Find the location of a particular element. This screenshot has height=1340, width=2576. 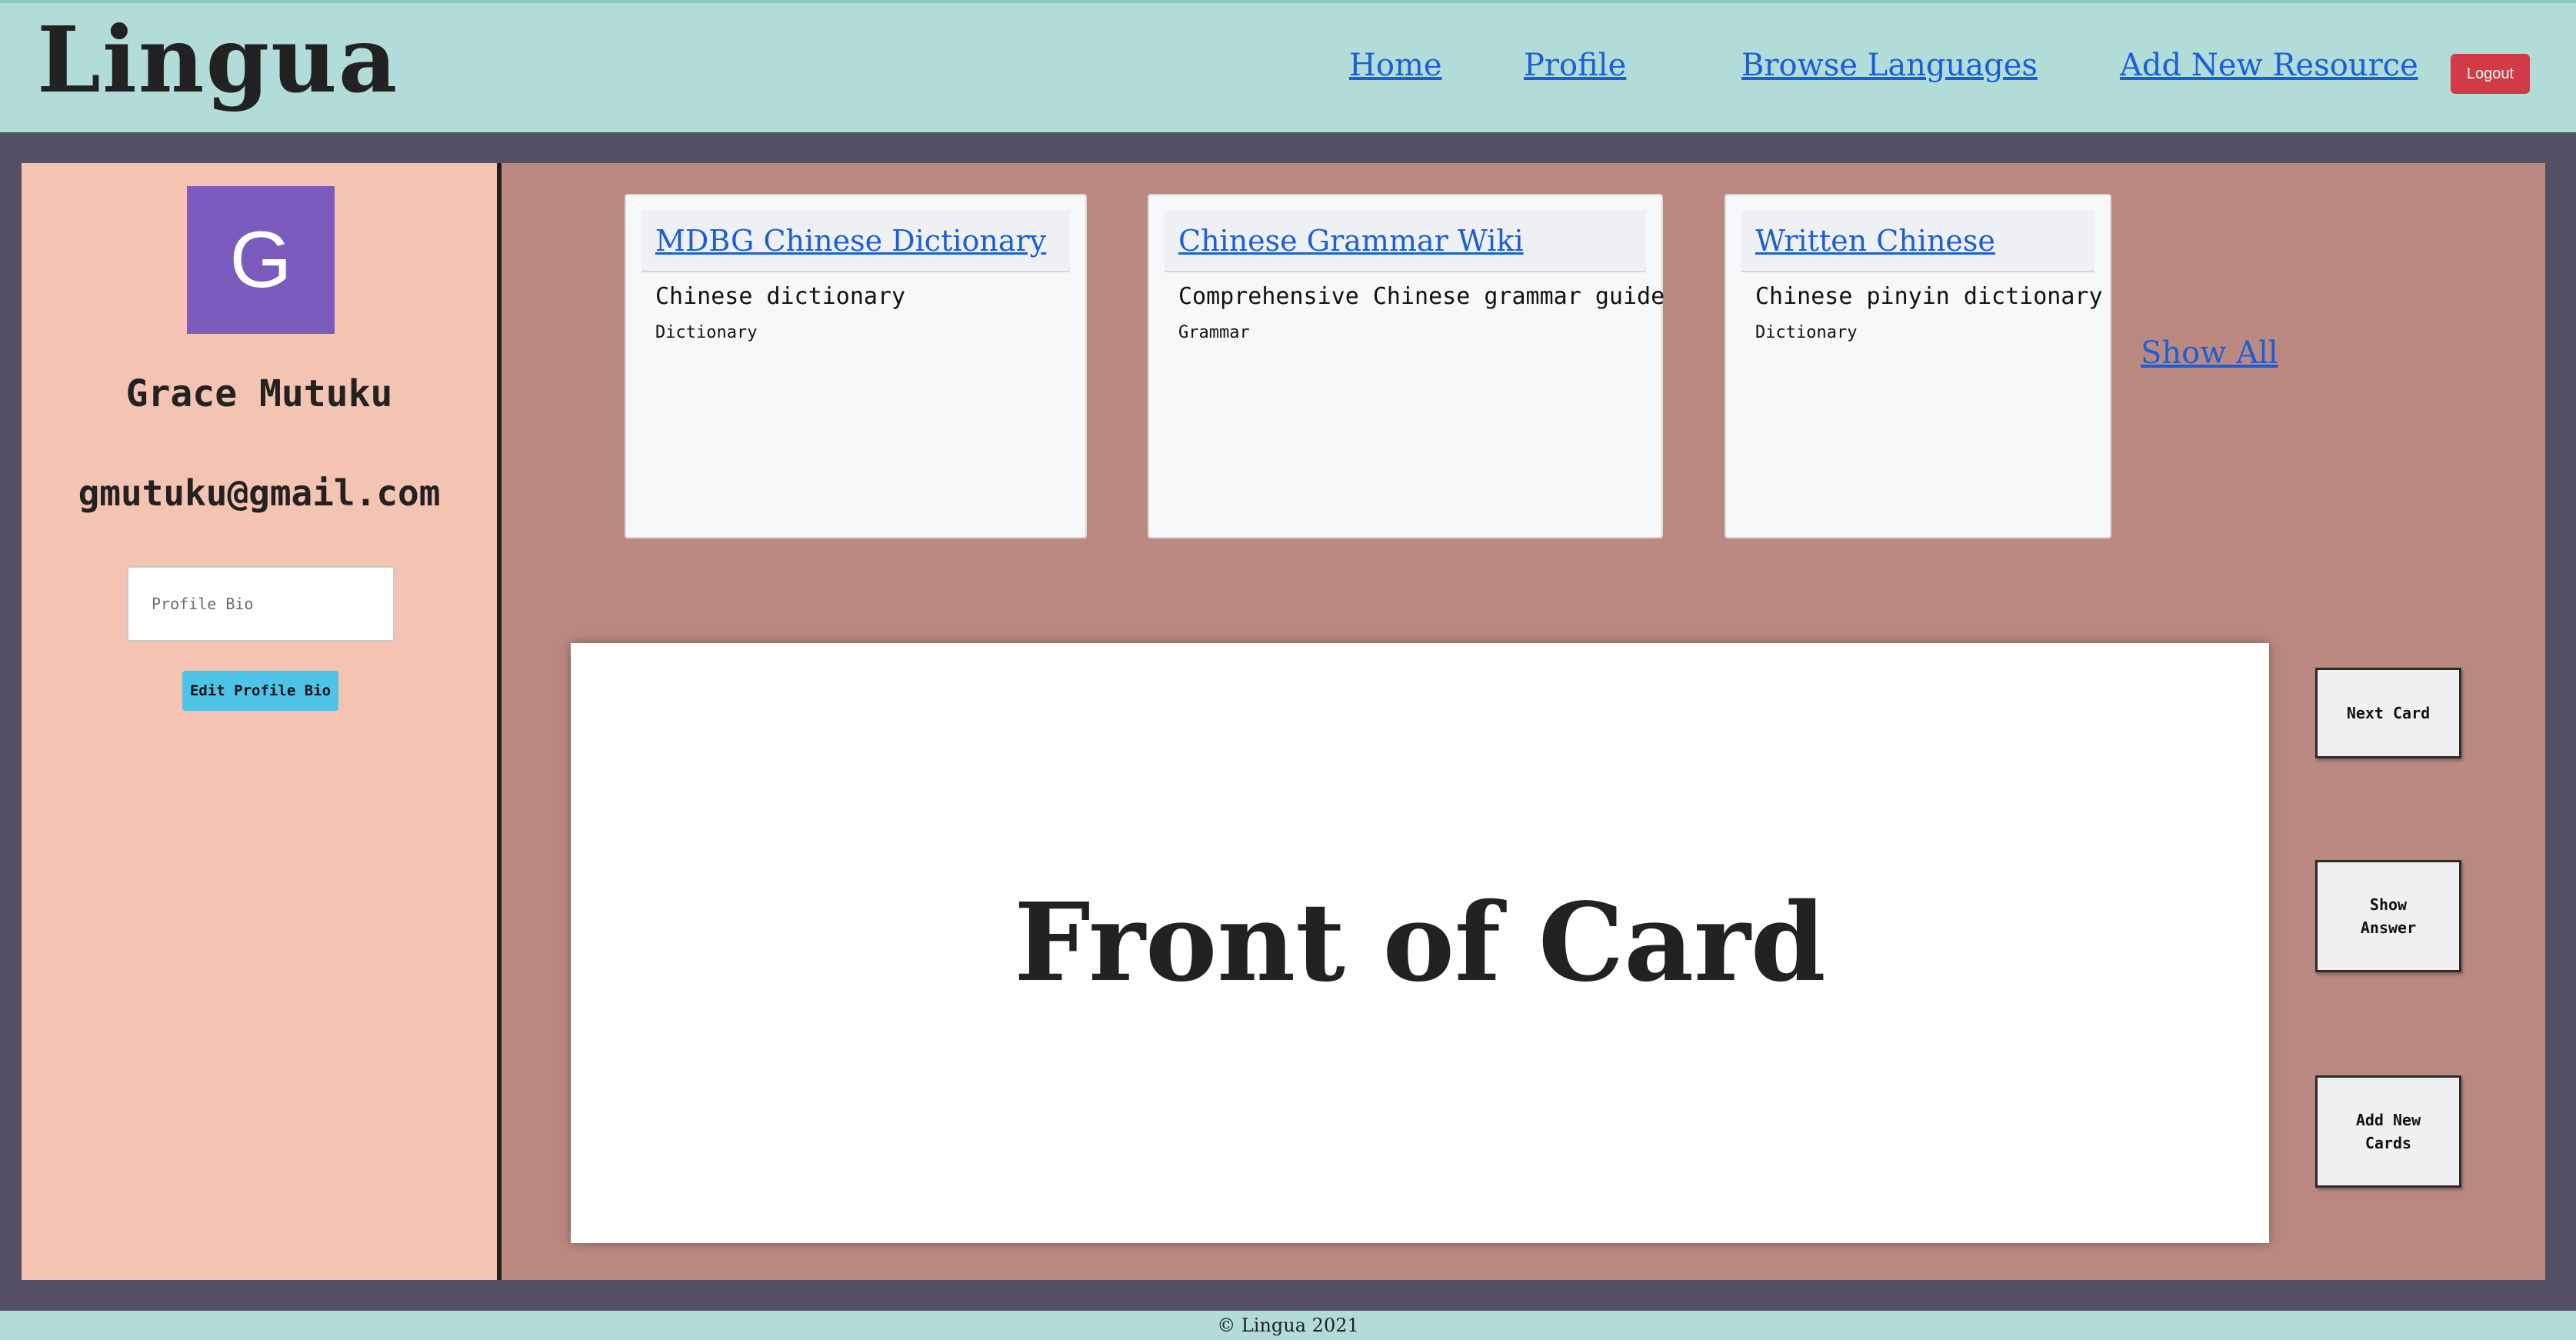

resource-card-header: MDBG Chinese Dictionary is located at coordinates (856, 241).